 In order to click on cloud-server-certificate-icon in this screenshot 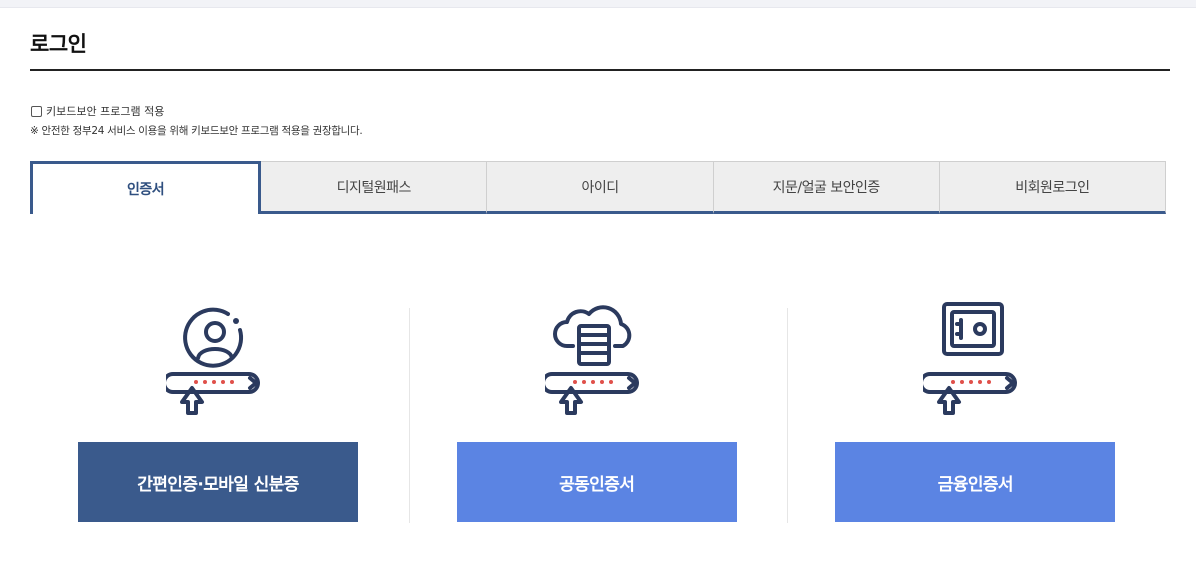, I will do `click(591, 360)`.